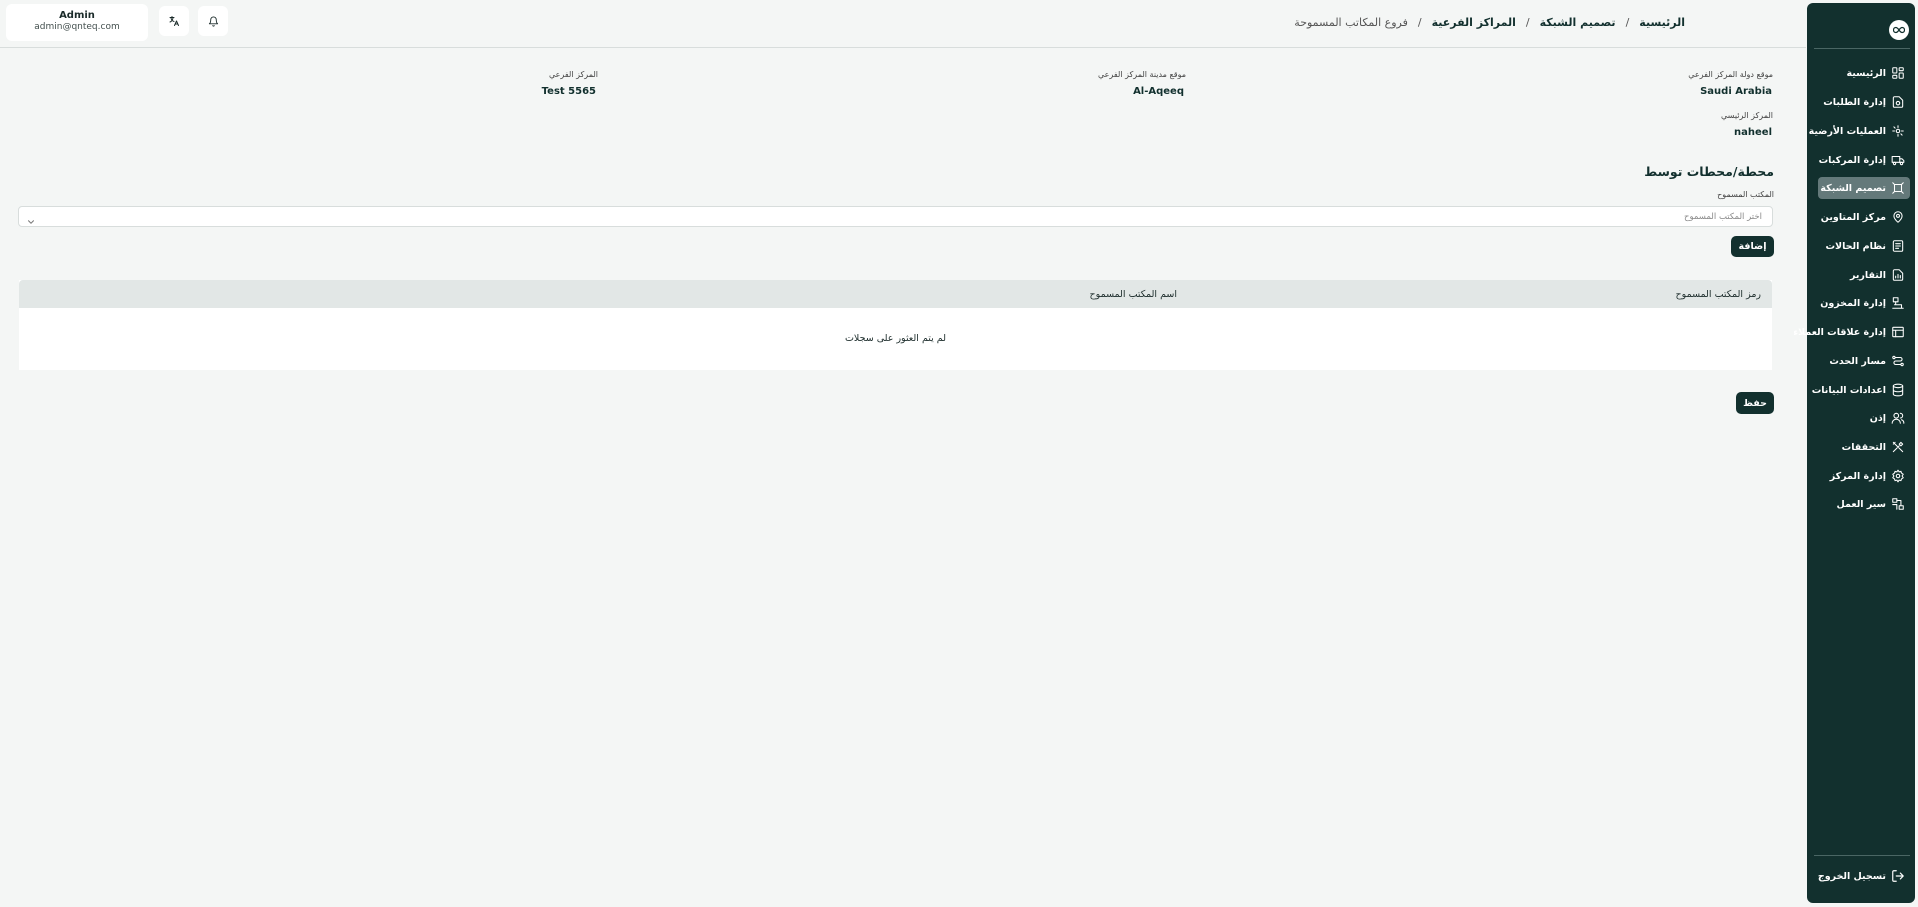  Describe the element at coordinates (1898, 160) in the screenshot. I see `truck-icon` at that location.